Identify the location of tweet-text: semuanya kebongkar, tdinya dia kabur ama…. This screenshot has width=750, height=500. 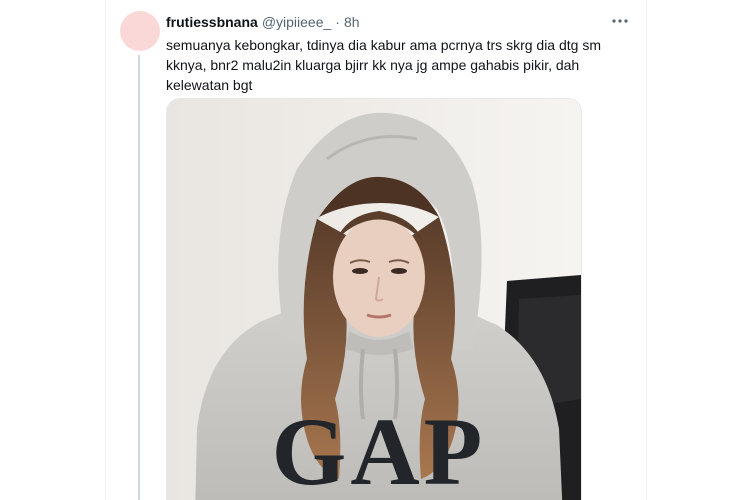
(383, 65).